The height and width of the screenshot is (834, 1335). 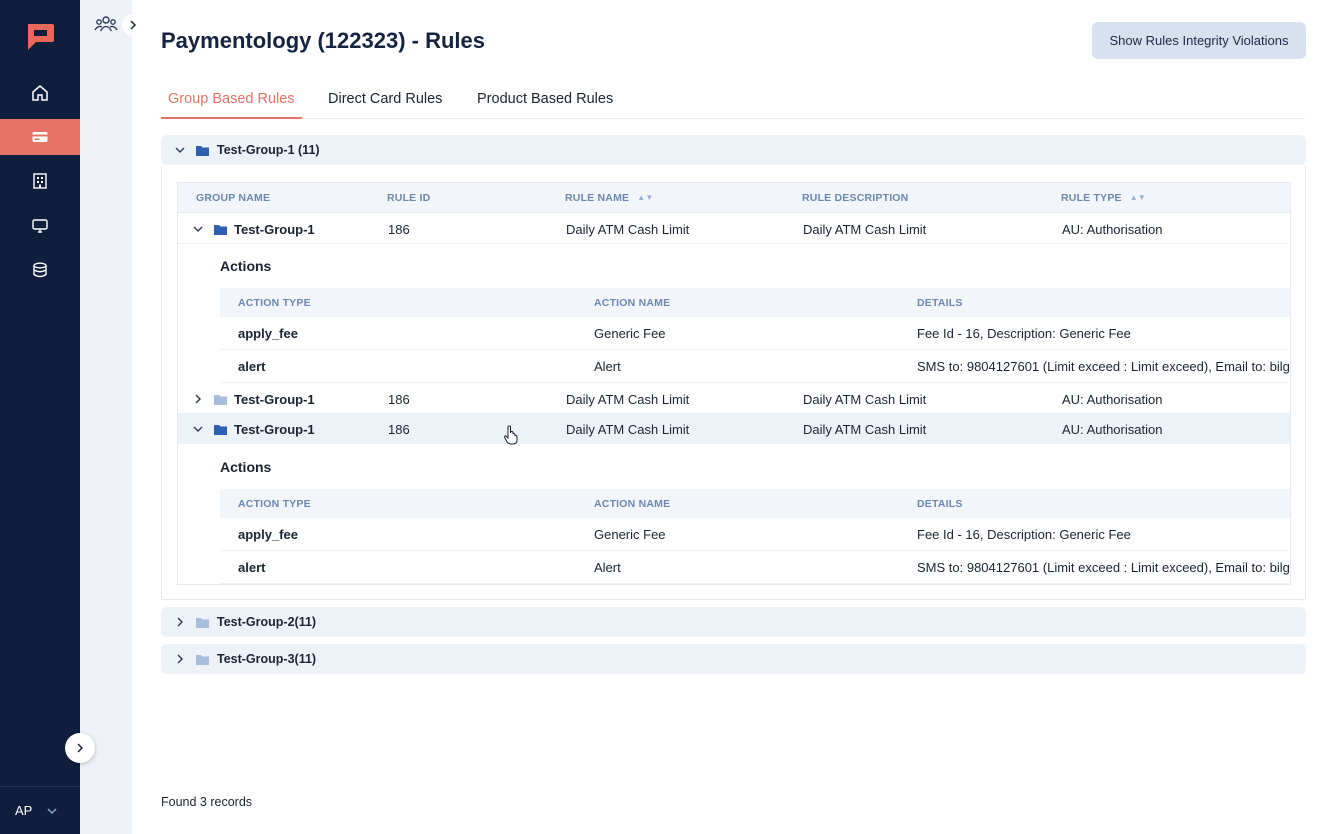 What do you see at coordinates (409, 198) in the screenshot?
I see `column-header-rule-id: RULE ID` at bounding box center [409, 198].